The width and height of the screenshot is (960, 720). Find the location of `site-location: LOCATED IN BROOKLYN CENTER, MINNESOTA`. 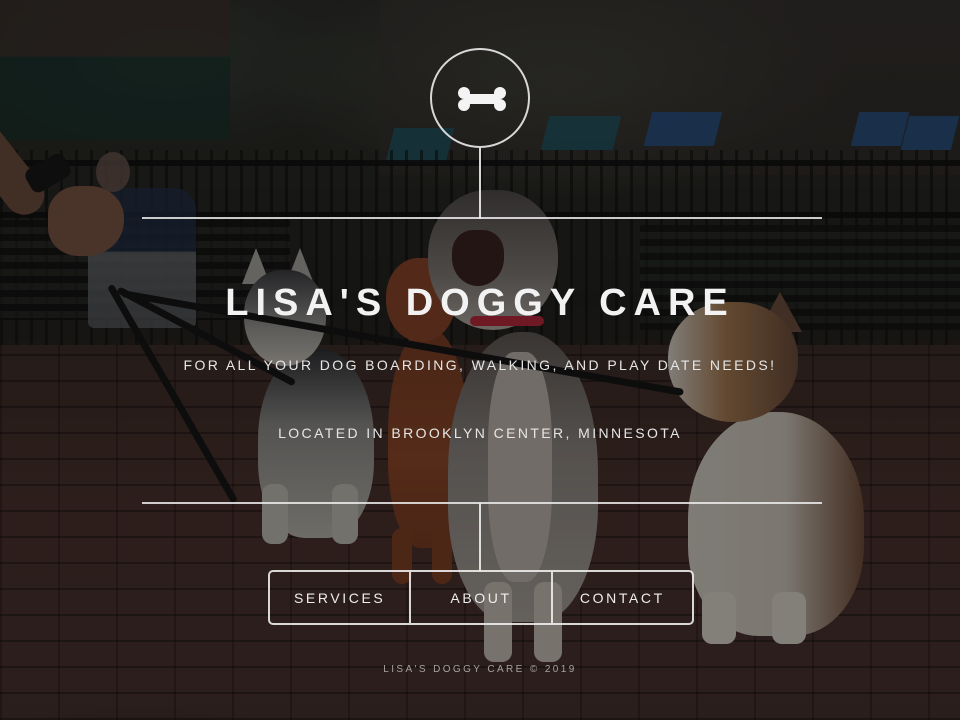

site-location: LOCATED IN BROOKLYN CENTER, MINNESOTA is located at coordinates (480, 433).